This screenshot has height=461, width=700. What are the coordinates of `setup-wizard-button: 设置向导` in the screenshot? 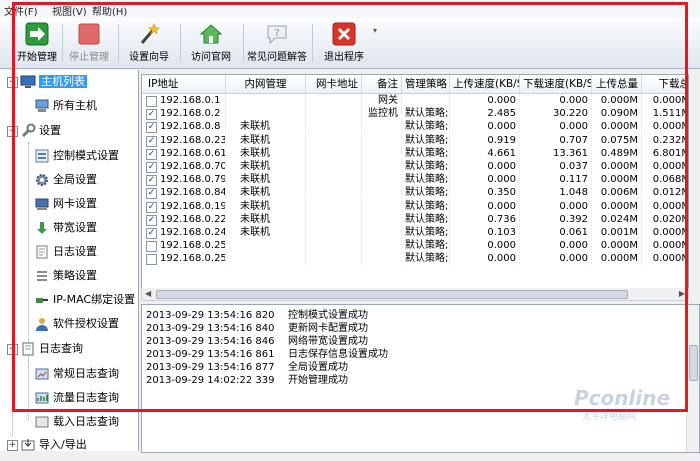 It's located at (149, 43).